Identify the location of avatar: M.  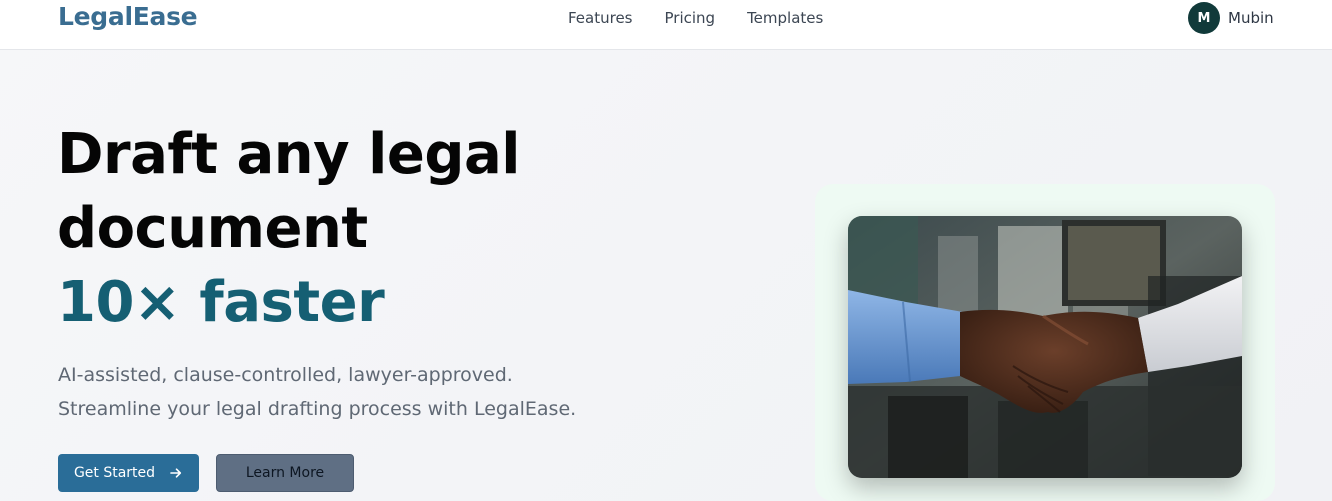
(1204, 18).